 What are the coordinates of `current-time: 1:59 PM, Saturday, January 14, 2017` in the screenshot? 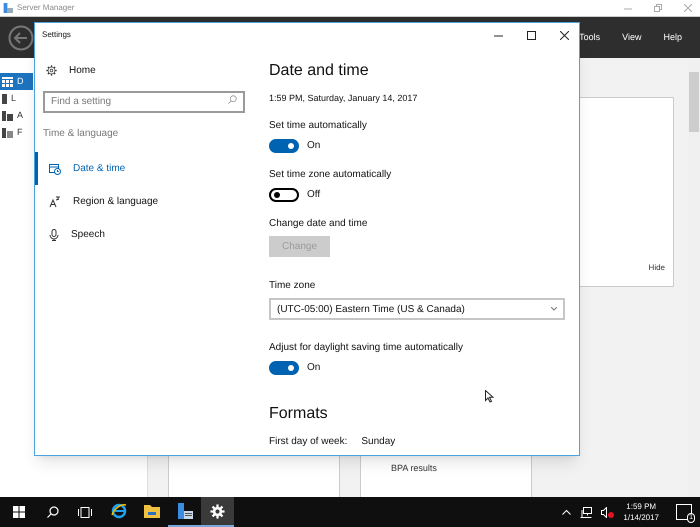 It's located at (343, 98).